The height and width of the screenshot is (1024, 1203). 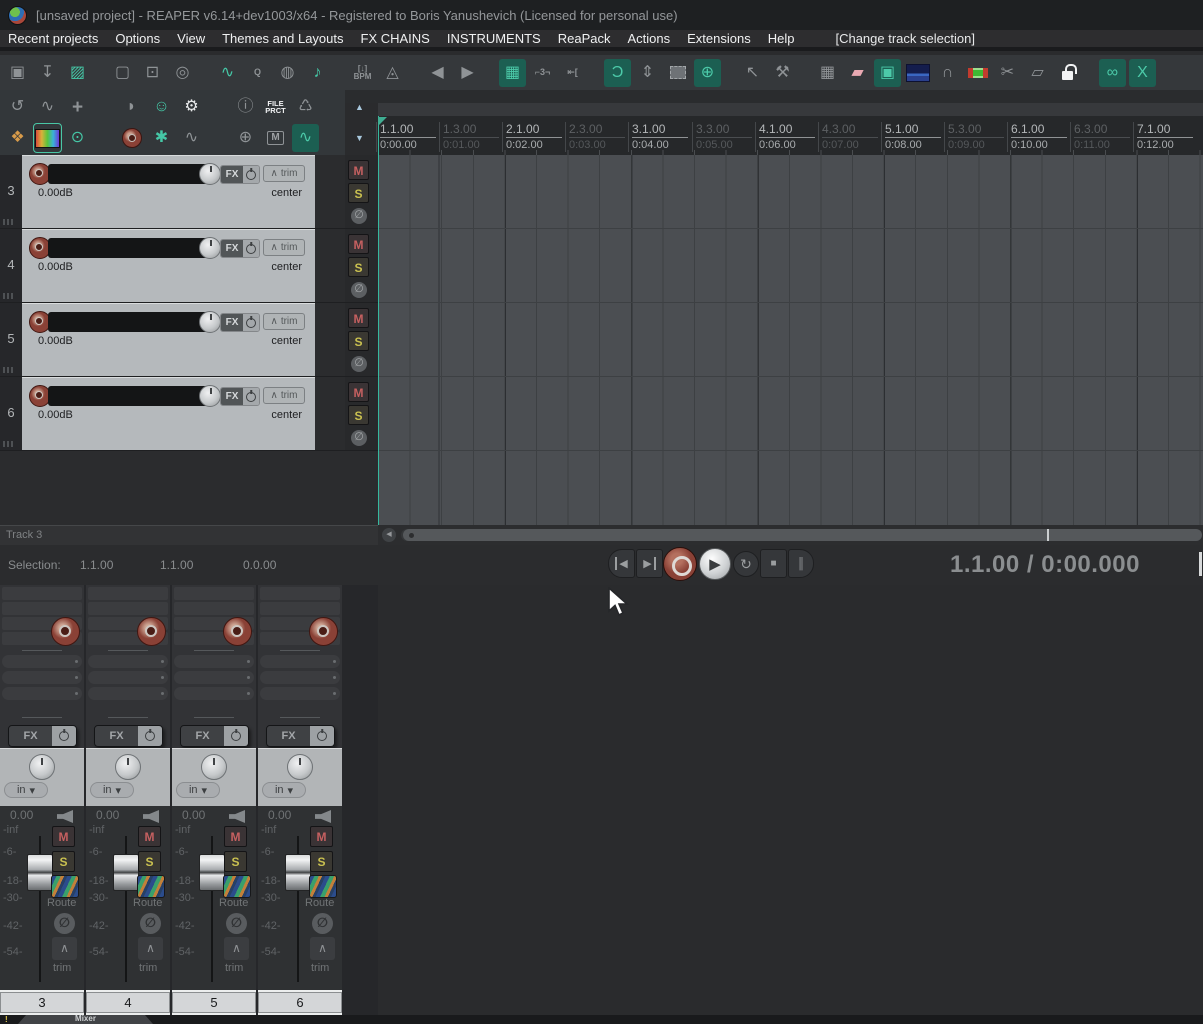 What do you see at coordinates (392, 73) in the screenshot?
I see `metronome-bell-button: ◬` at bounding box center [392, 73].